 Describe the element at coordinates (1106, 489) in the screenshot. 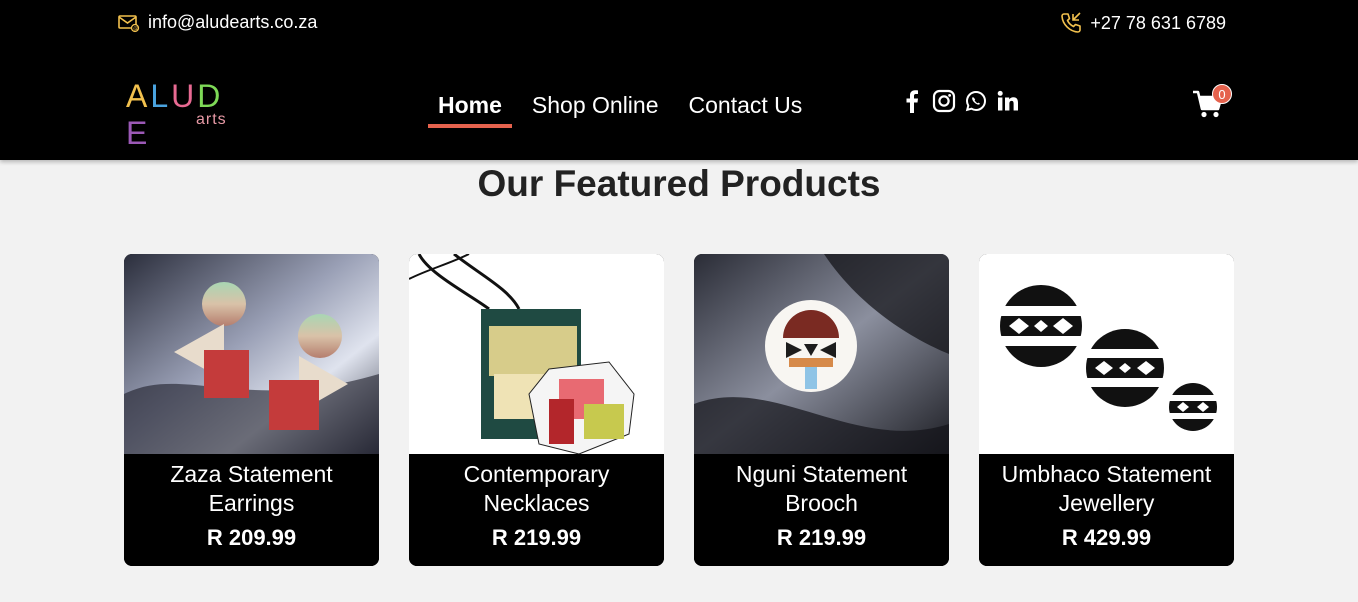

I see `product-name: Umbhaco Statement Jewellery` at that location.